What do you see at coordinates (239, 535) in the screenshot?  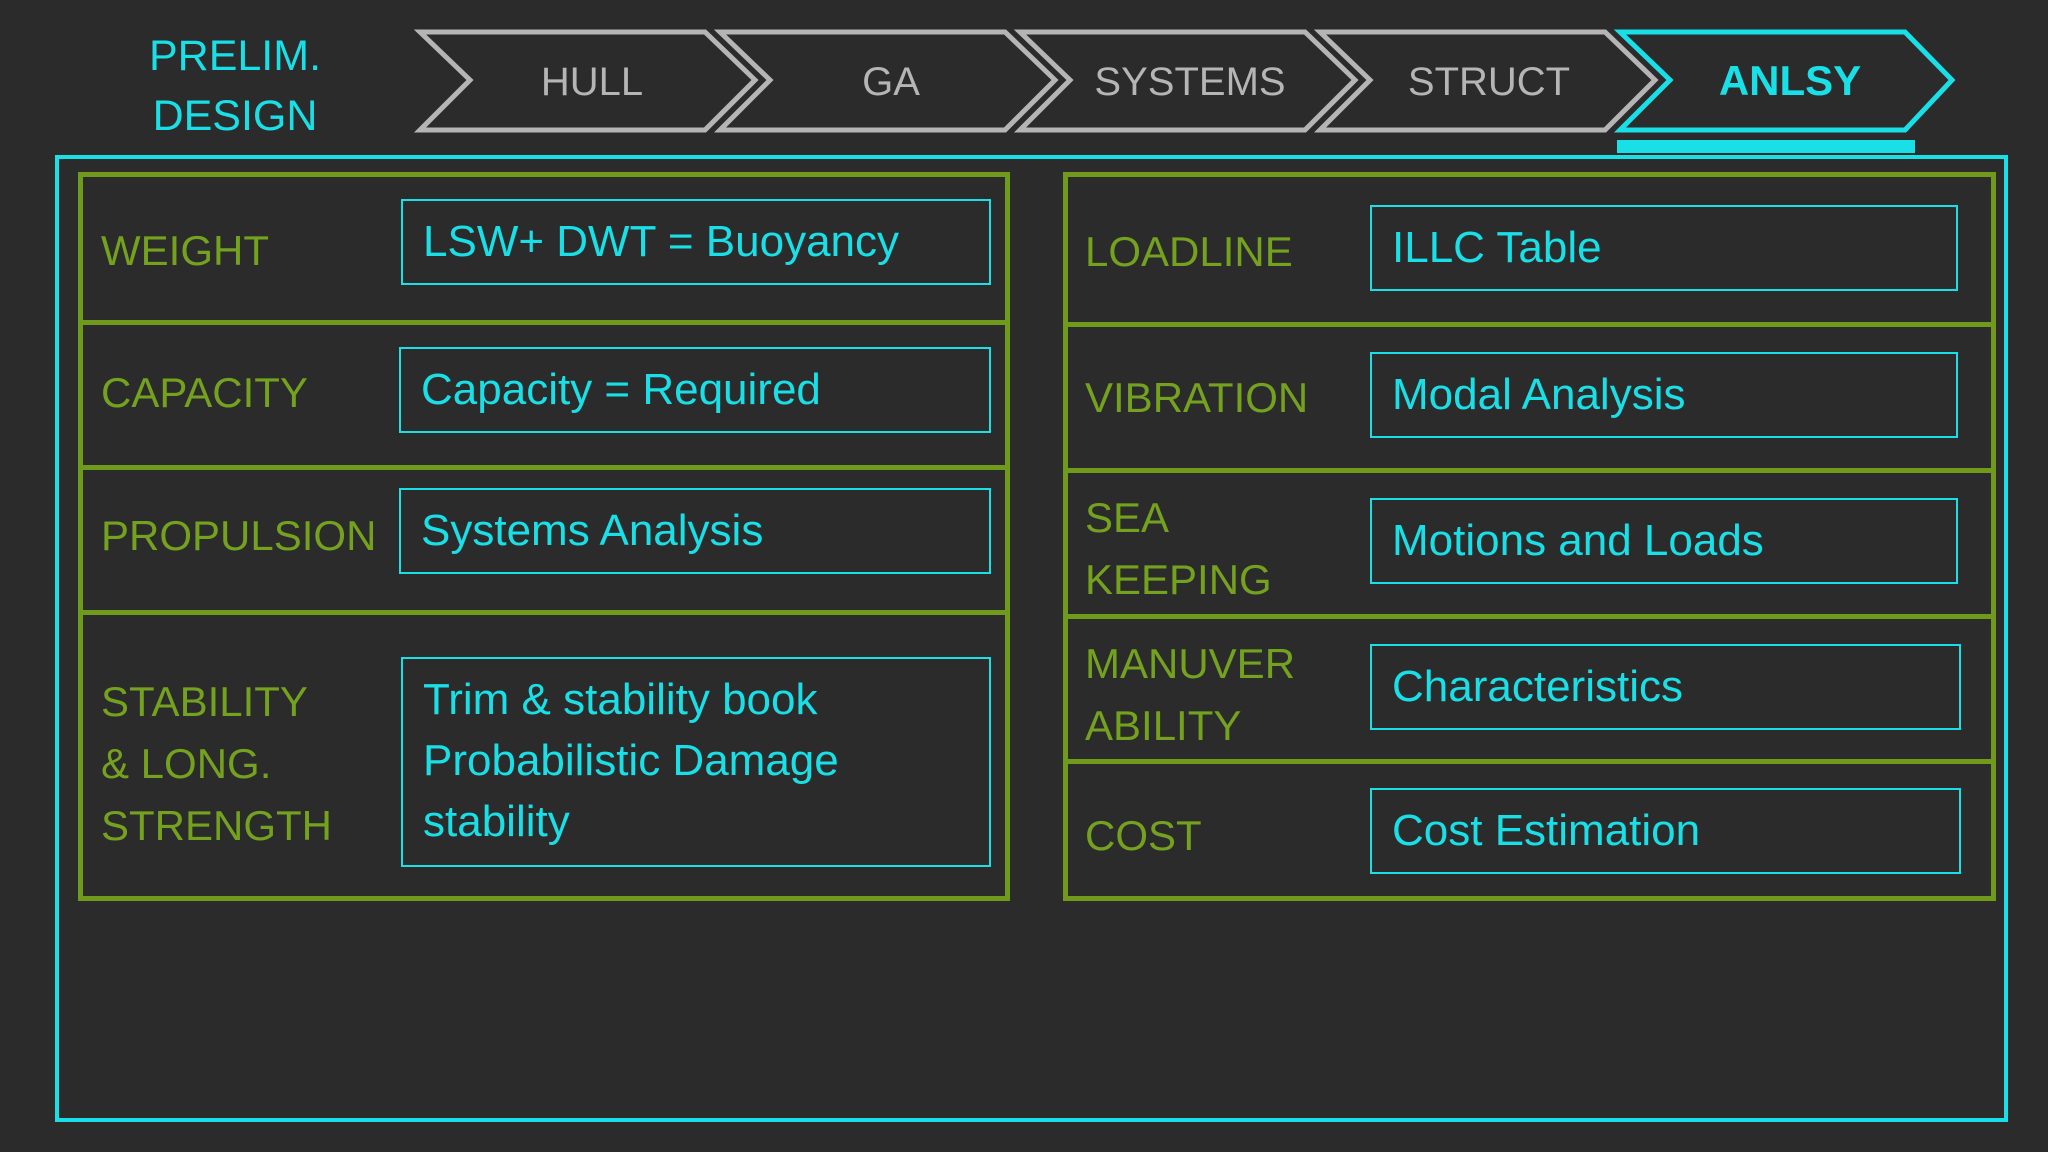 I see `row-label-propulsion: PROPULSION` at bounding box center [239, 535].